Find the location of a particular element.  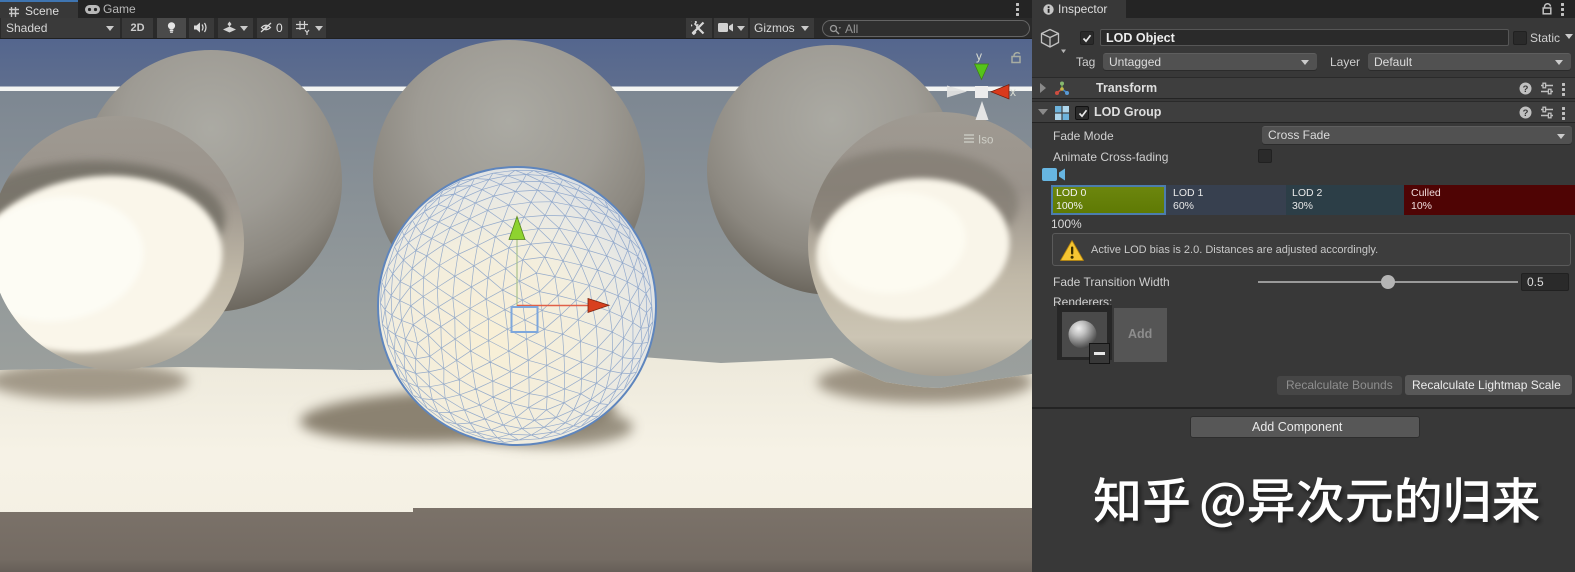

svg-text: x is located at coordinates (1013, 92).